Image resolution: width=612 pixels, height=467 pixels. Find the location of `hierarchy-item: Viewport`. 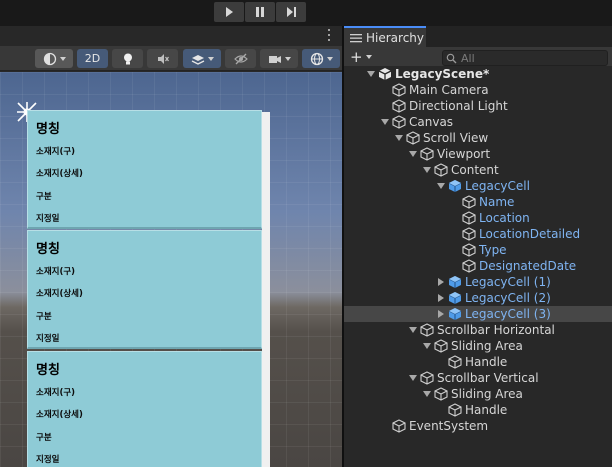

hierarchy-item: Viewport is located at coordinates (478, 154).